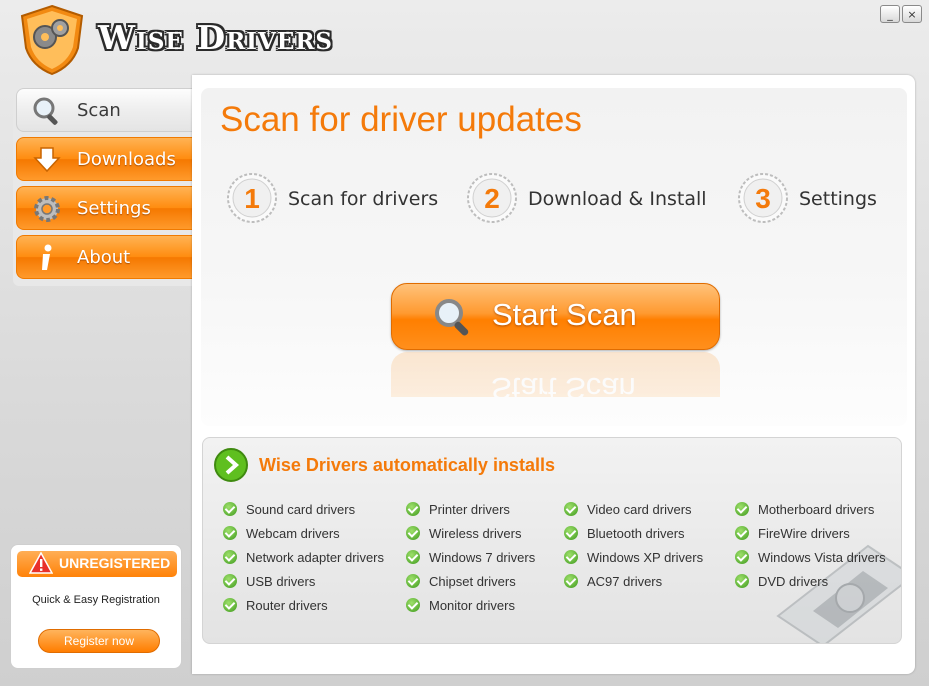  I want to click on feature-item: Video card drivers, so click(628, 509).